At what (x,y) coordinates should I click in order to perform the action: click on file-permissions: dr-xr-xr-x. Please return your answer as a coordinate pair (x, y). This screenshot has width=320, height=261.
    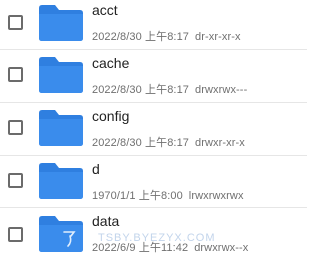
    Looking at the image, I should click on (218, 37).